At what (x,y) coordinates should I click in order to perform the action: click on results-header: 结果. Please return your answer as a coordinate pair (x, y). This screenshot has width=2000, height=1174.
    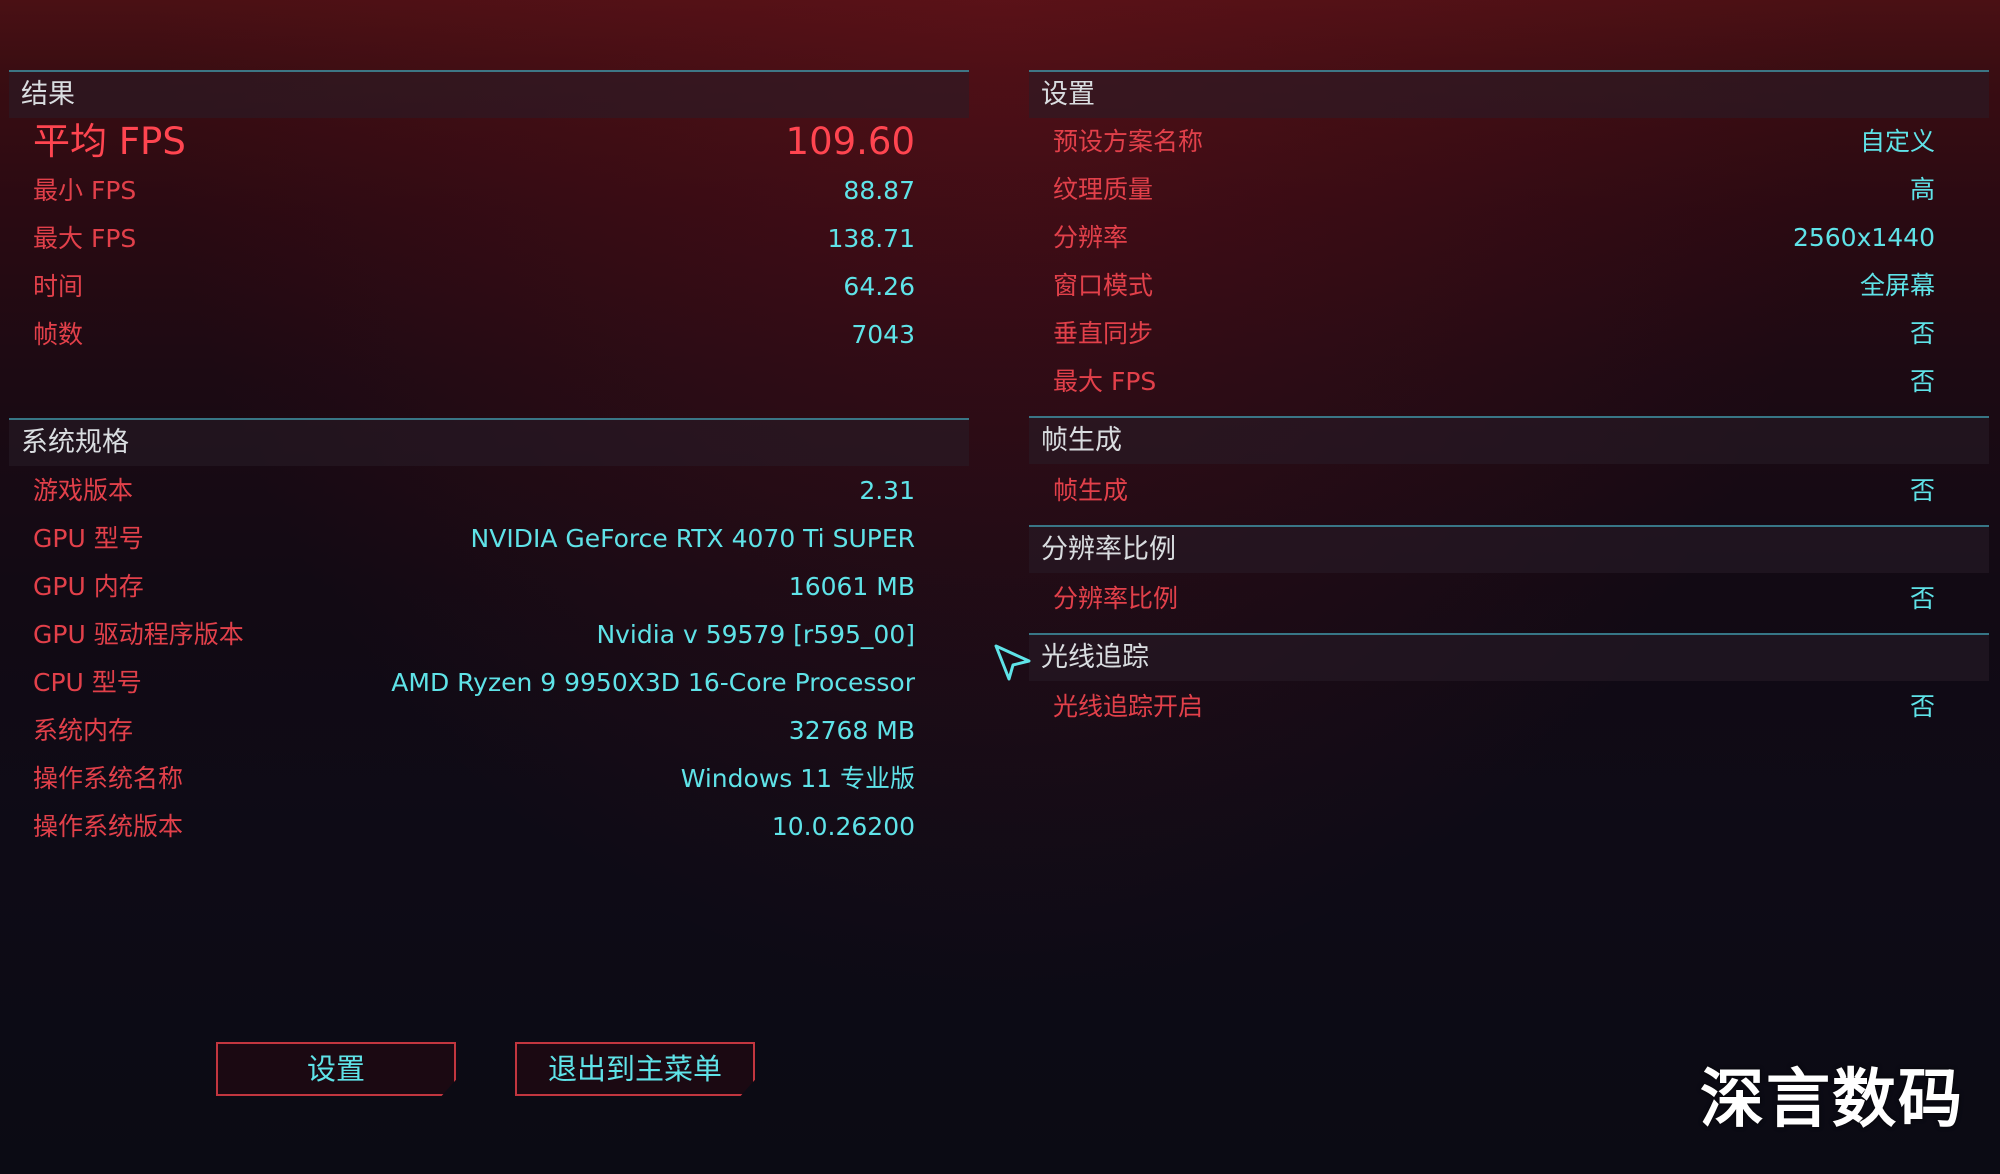
    Looking at the image, I should click on (489, 95).